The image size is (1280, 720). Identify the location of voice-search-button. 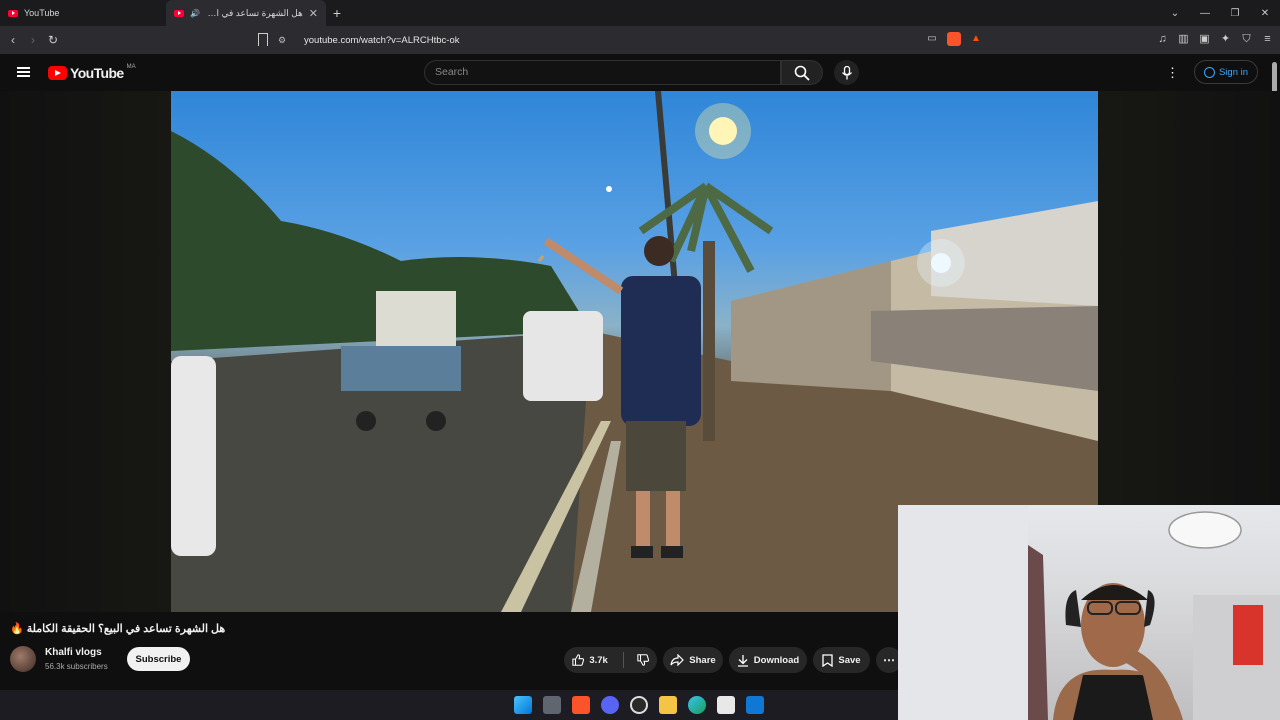
(846, 72).